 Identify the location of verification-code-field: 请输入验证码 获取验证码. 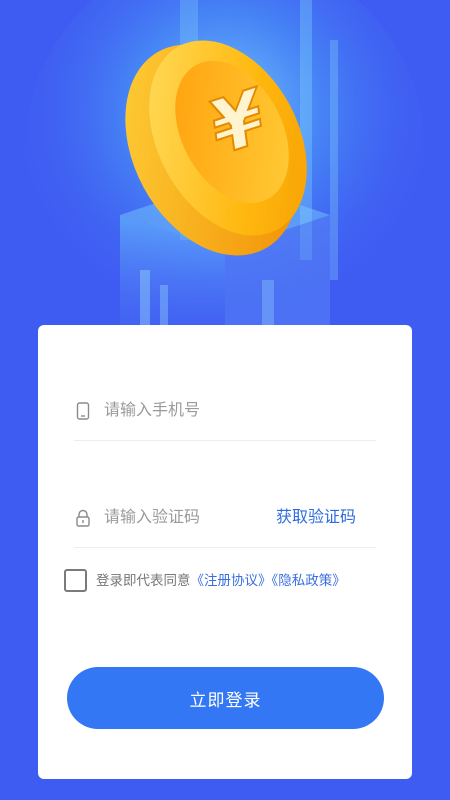
(225, 517).